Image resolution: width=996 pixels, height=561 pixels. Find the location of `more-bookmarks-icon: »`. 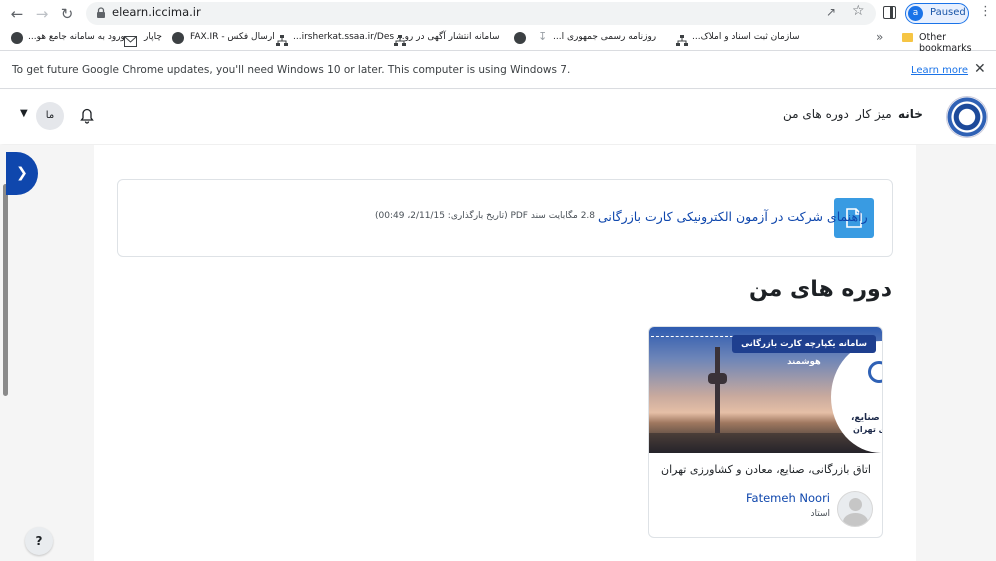

more-bookmarks-icon: » is located at coordinates (879, 37).